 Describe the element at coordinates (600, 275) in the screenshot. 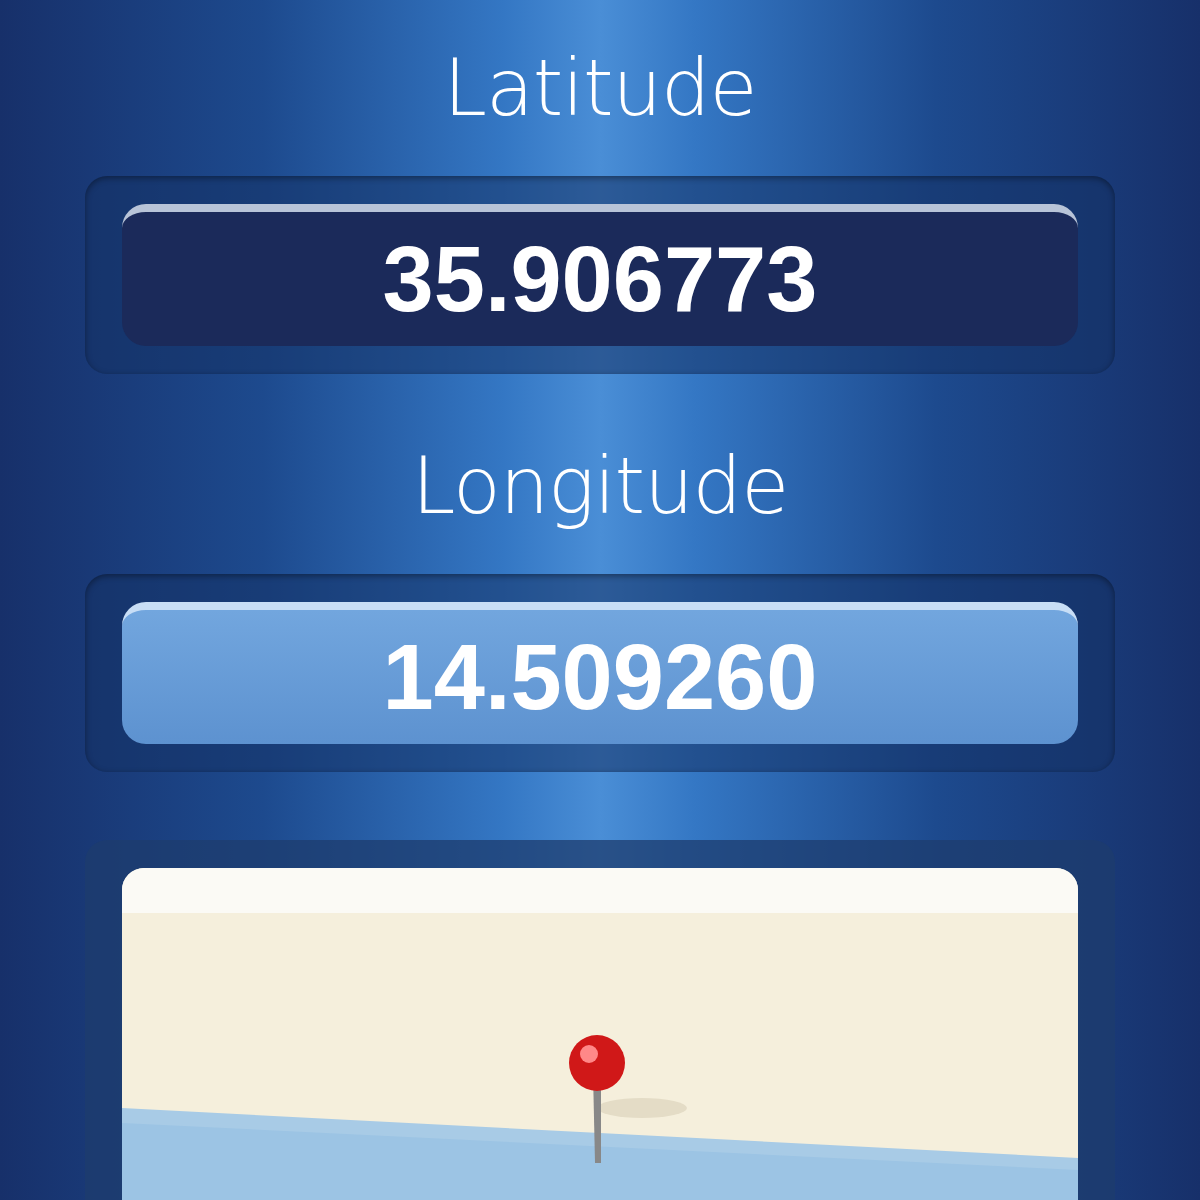

I see `coordinate-field: 35.906773` at that location.